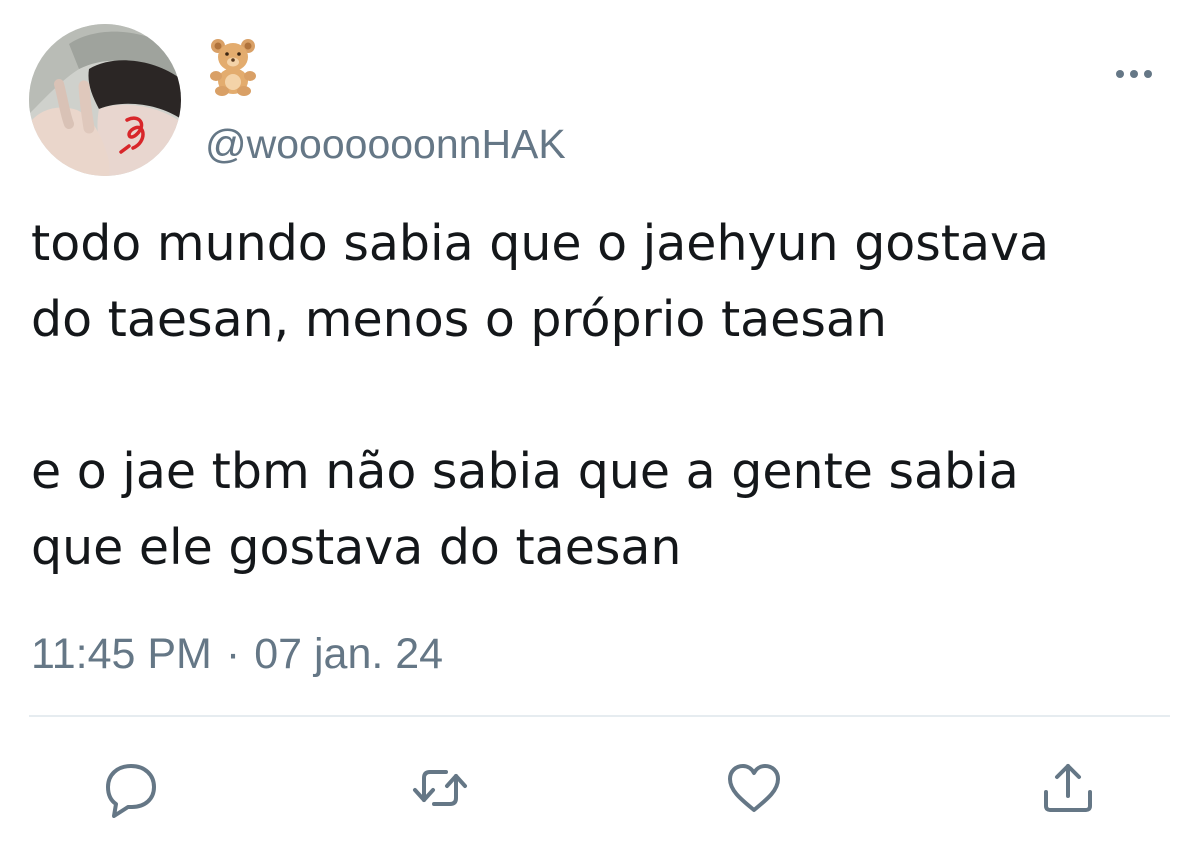 The width and height of the screenshot is (1200, 858). Describe the element at coordinates (1134, 74) in the screenshot. I see `ellipsis-icon` at that location.